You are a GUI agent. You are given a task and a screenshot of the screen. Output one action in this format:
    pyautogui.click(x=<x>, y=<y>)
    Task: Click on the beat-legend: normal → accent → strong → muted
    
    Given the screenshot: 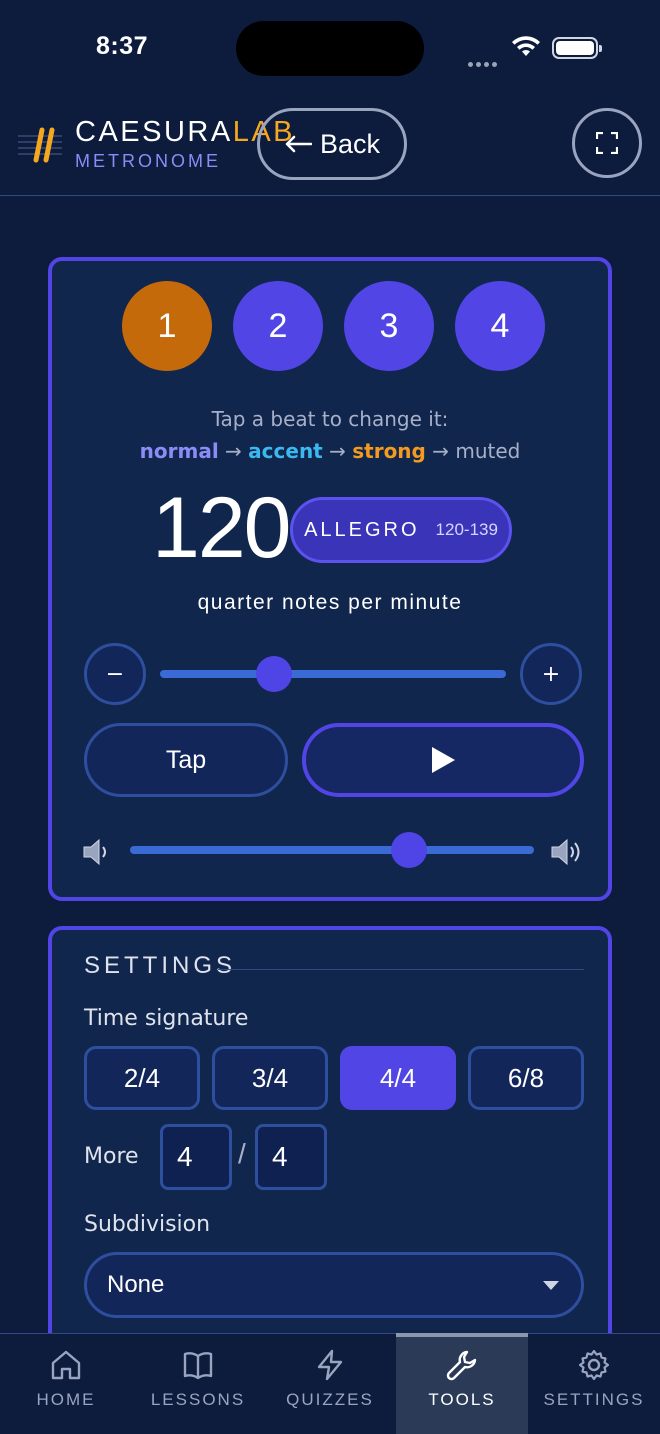 What is the action you would take?
    pyautogui.click(x=330, y=451)
    